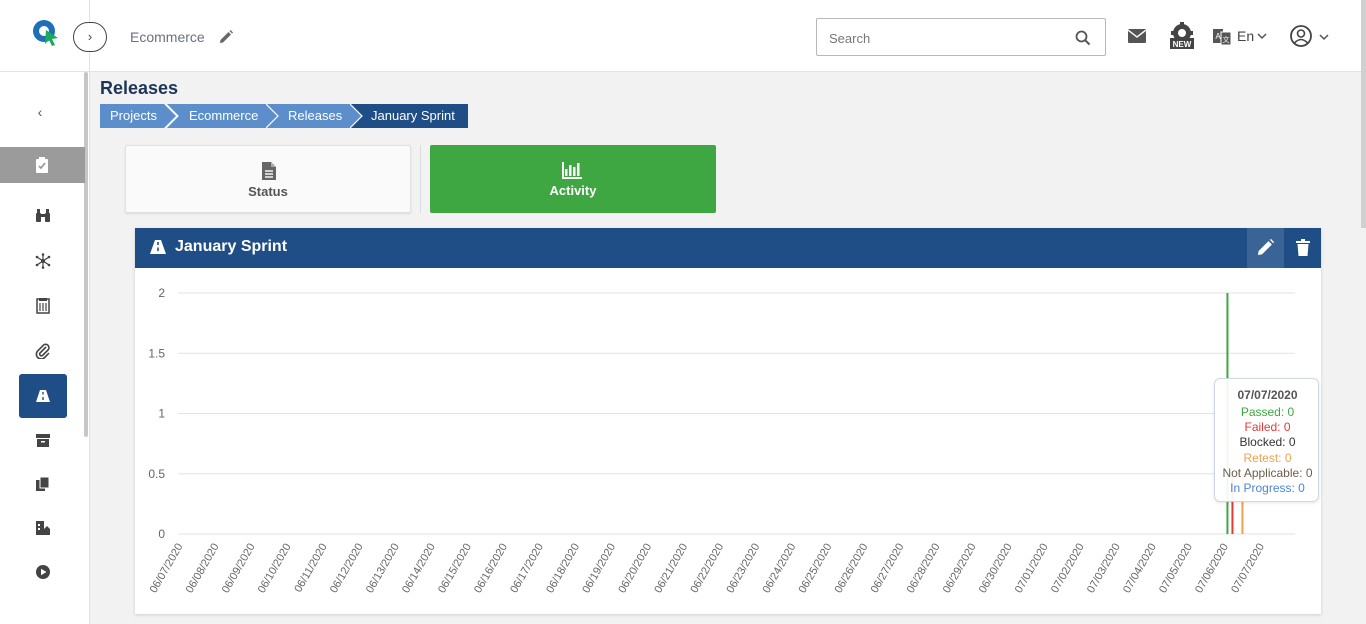 Image resolution: width=1366 pixels, height=624 pixels. I want to click on breadcrumb-ecommerce: Ecommerce, so click(222, 116).